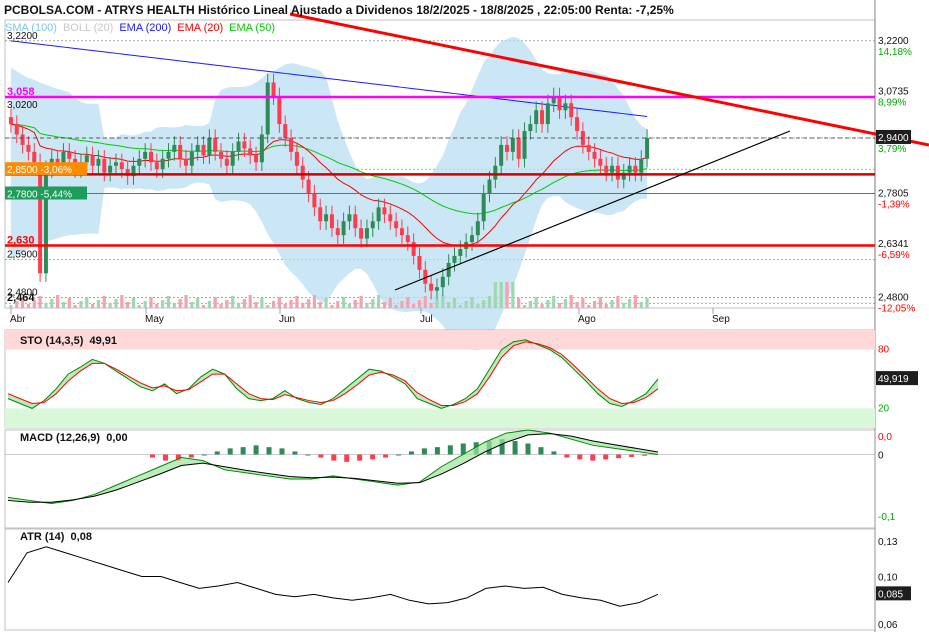  Describe the element at coordinates (31, 28) in the screenshot. I see `legend-item: SMA (100)` at that location.